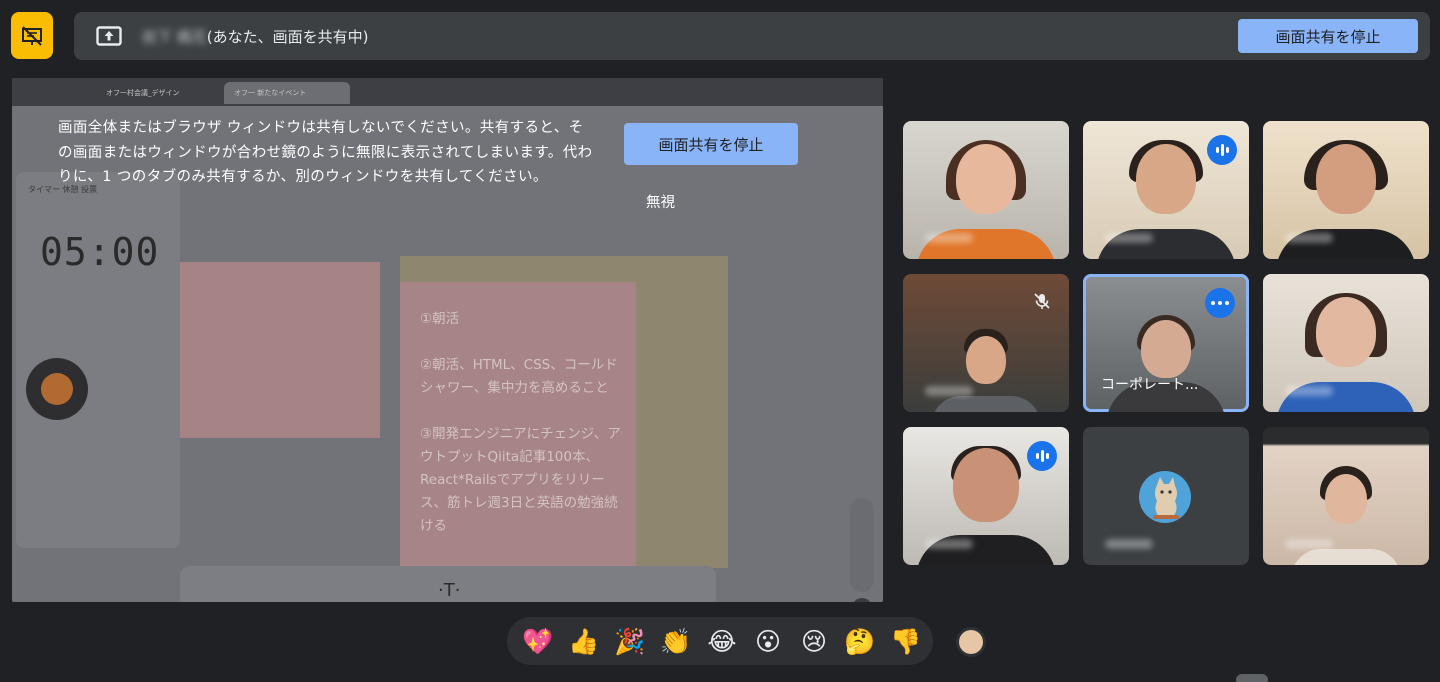 The height and width of the screenshot is (682, 1440). What do you see at coordinates (143, 93) in the screenshot?
I see `browser-tab: オフ一村会議_デザイン` at bounding box center [143, 93].